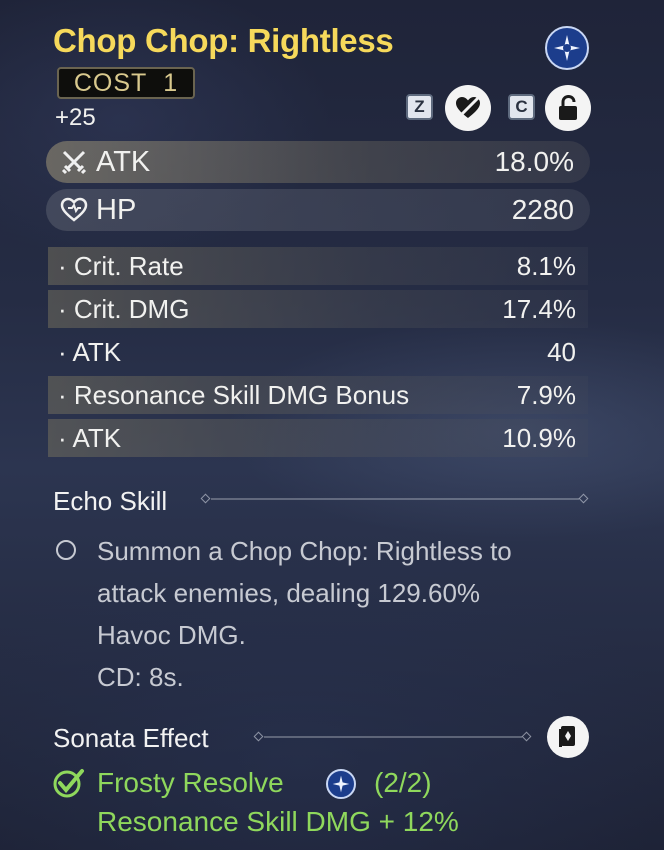  I want to click on lock-hotkey: Z, so click(419, 107).